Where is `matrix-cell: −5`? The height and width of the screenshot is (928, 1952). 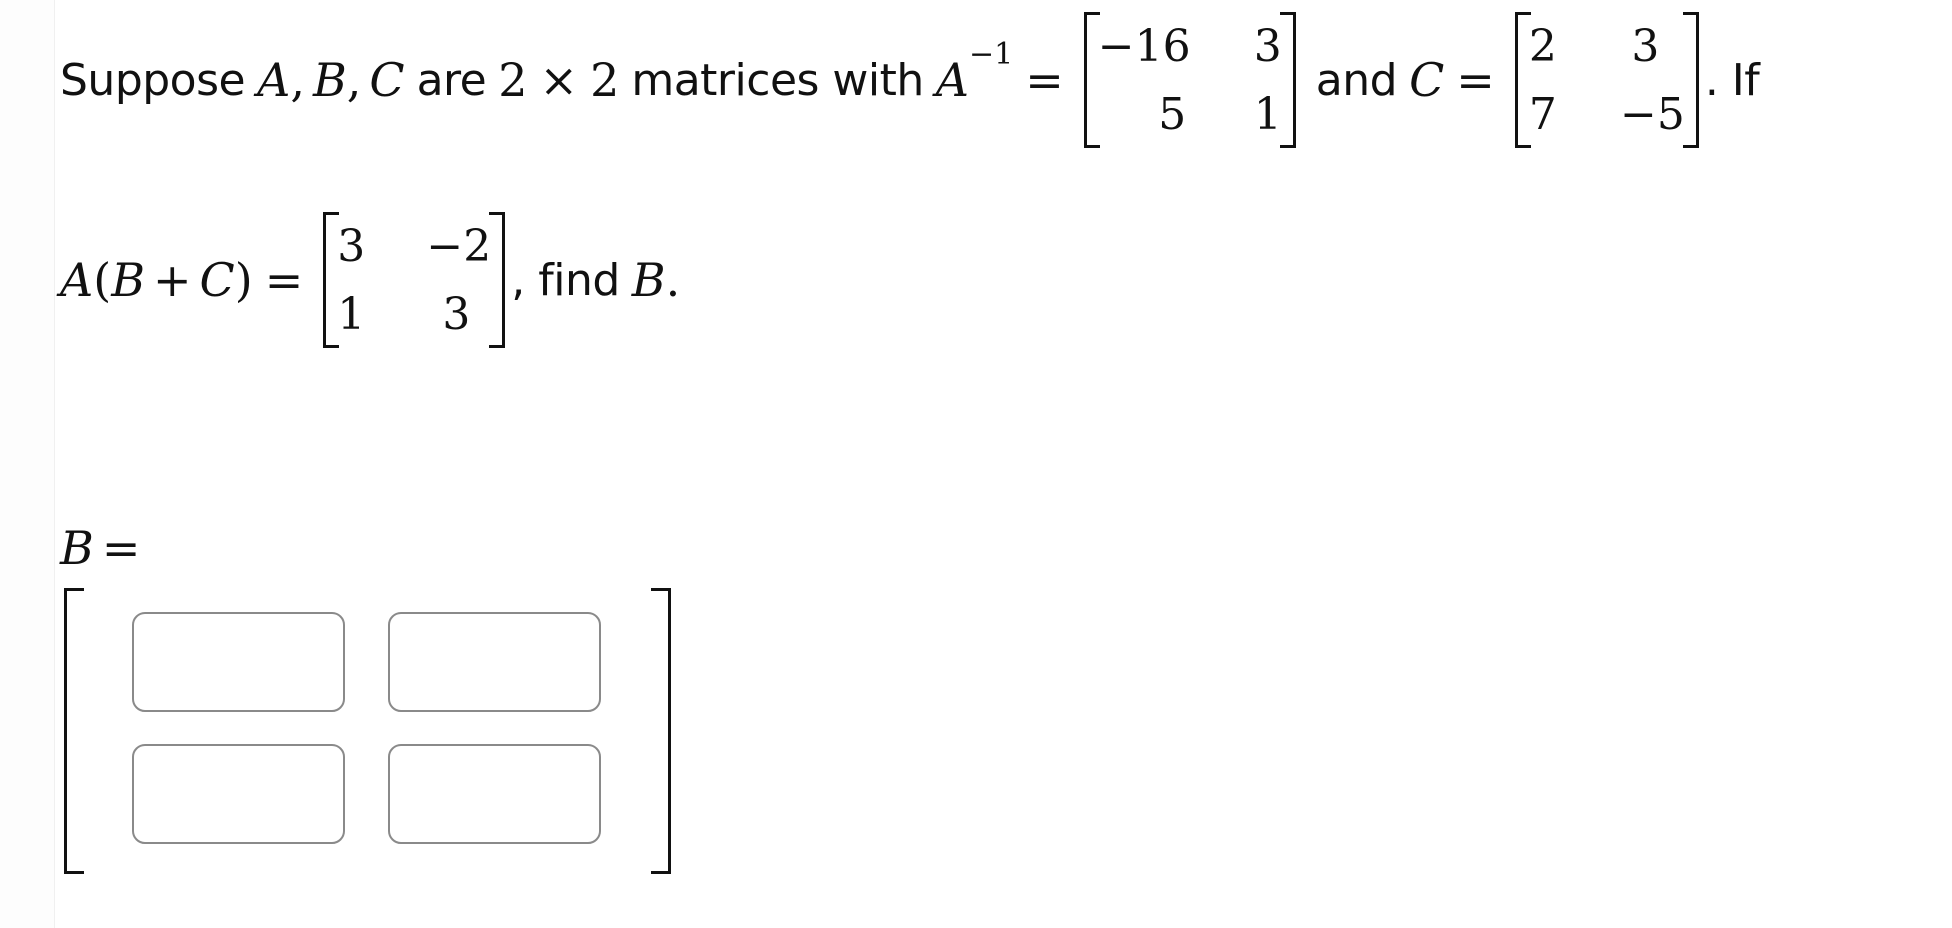
matrix-cell: −5 is located at coordinates (1652, 114).